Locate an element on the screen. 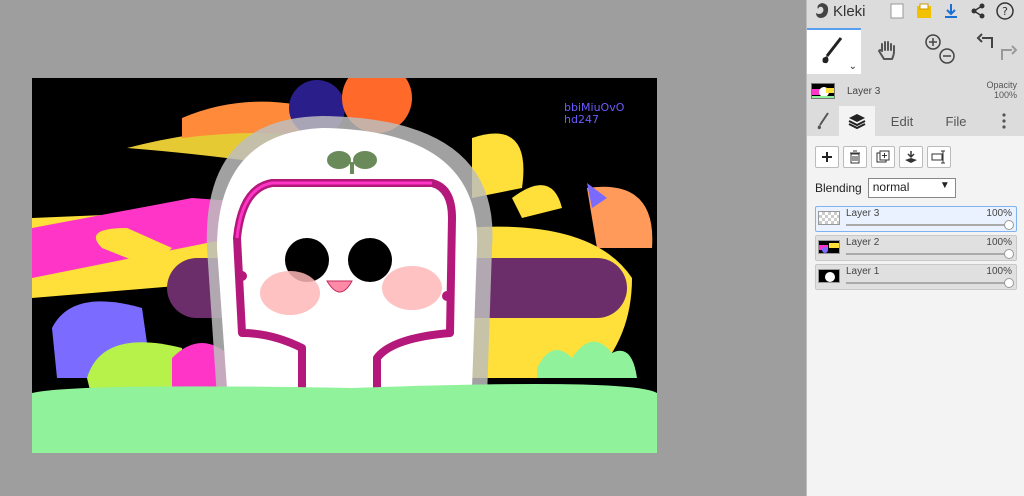 This screenshot has width=1024, height=496. tool-row: ⌄ is located at coordinates (915, 51).